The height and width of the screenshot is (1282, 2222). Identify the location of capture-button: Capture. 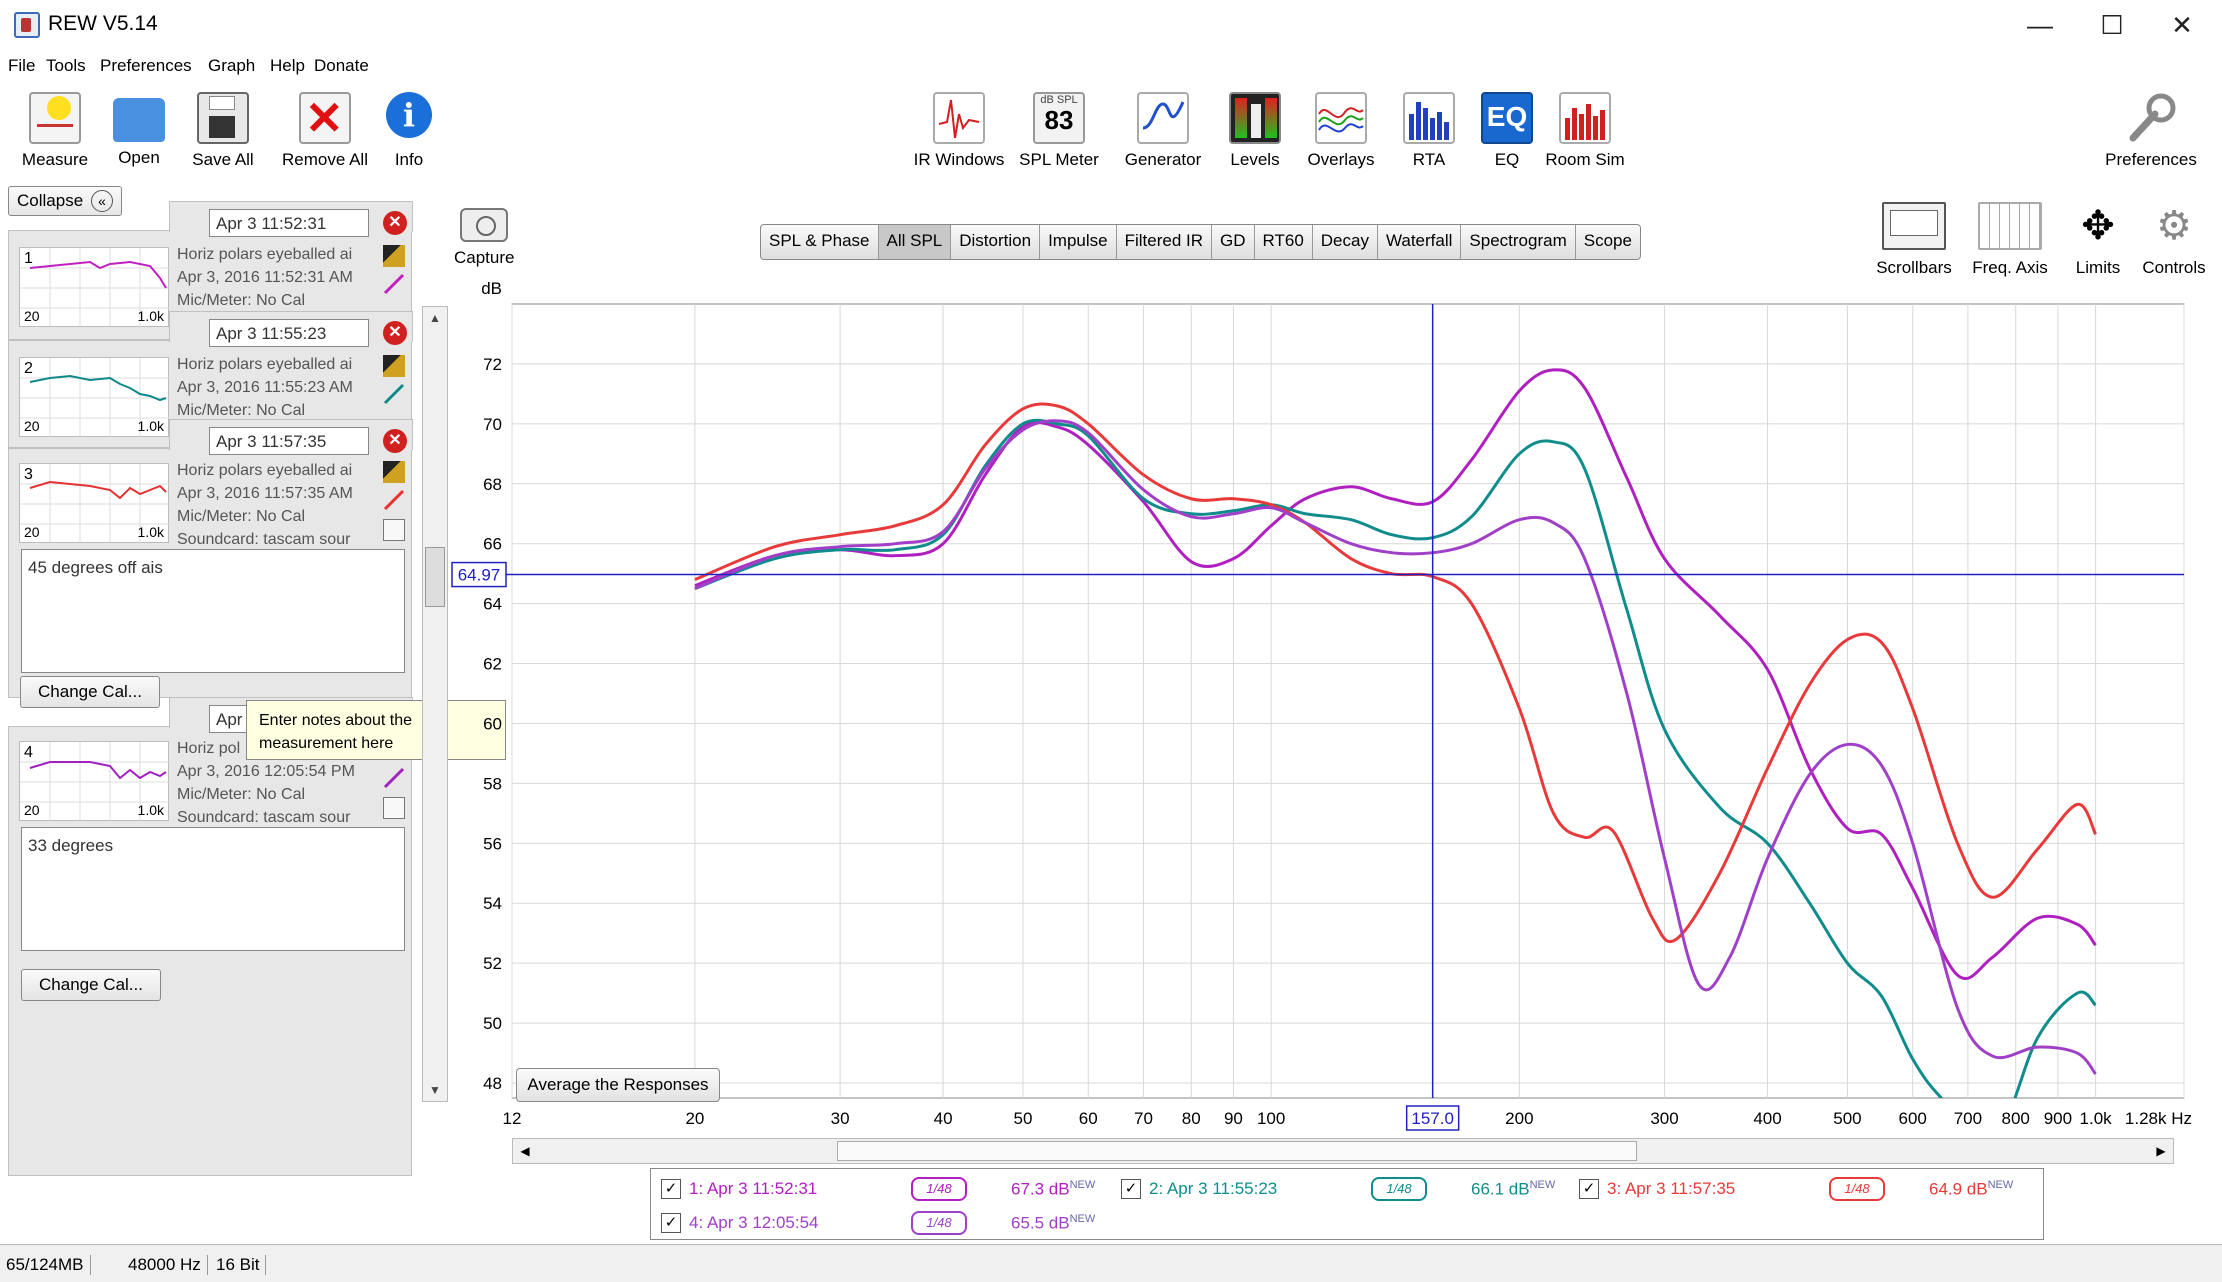
(484, 238).